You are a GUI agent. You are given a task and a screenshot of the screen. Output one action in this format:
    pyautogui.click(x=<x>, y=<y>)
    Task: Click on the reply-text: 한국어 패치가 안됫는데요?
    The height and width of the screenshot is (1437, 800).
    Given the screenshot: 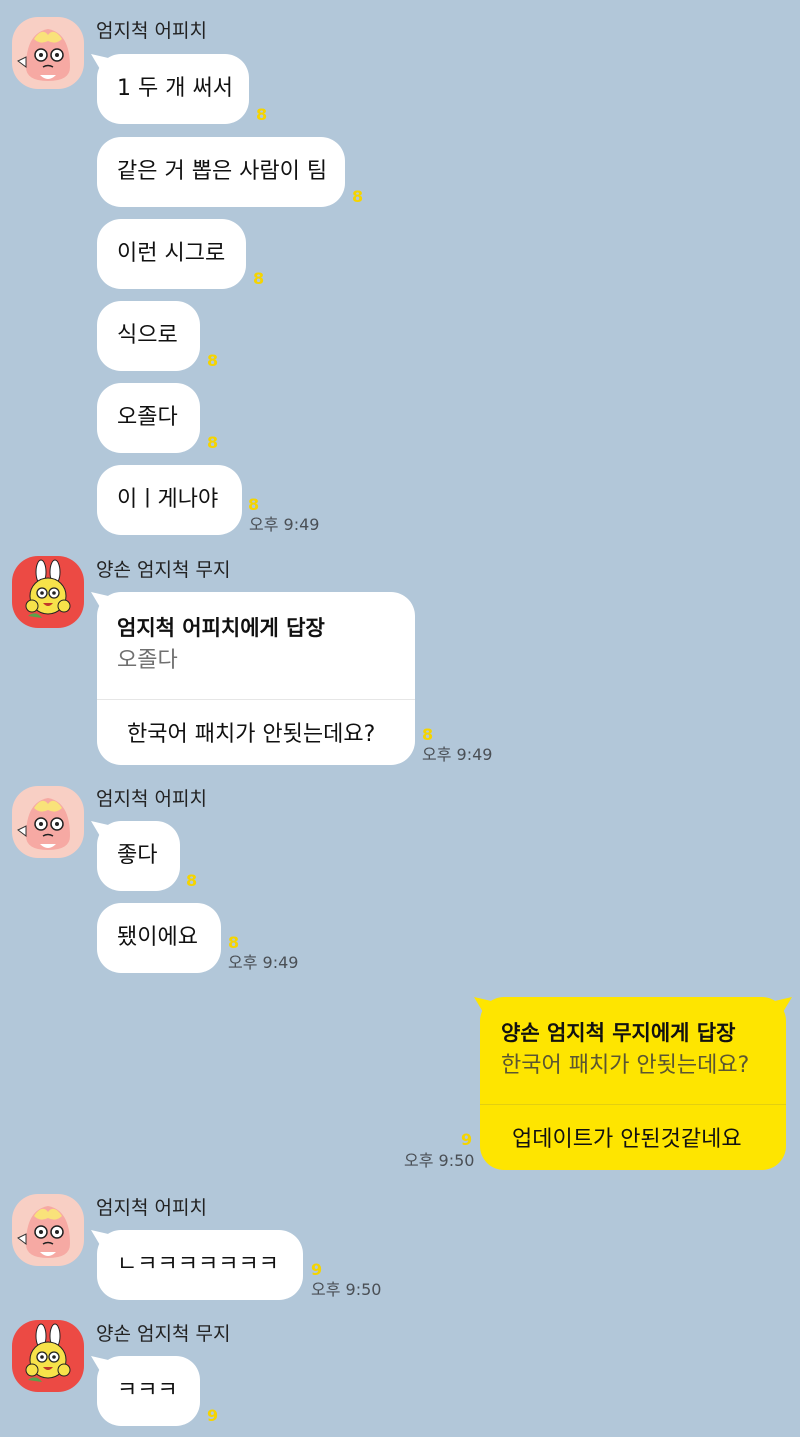 What is the action you would take?
    pyautogui.click(x=251, y=734)
    